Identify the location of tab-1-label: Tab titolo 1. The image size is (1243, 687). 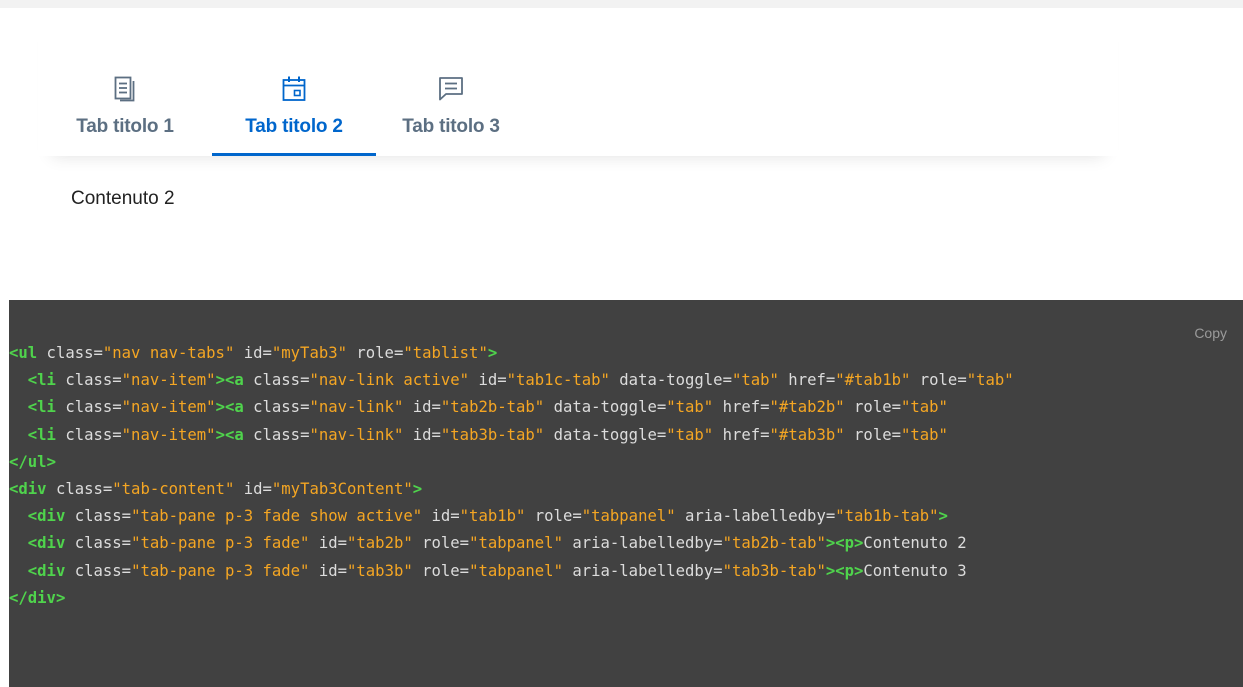
(125, 126).